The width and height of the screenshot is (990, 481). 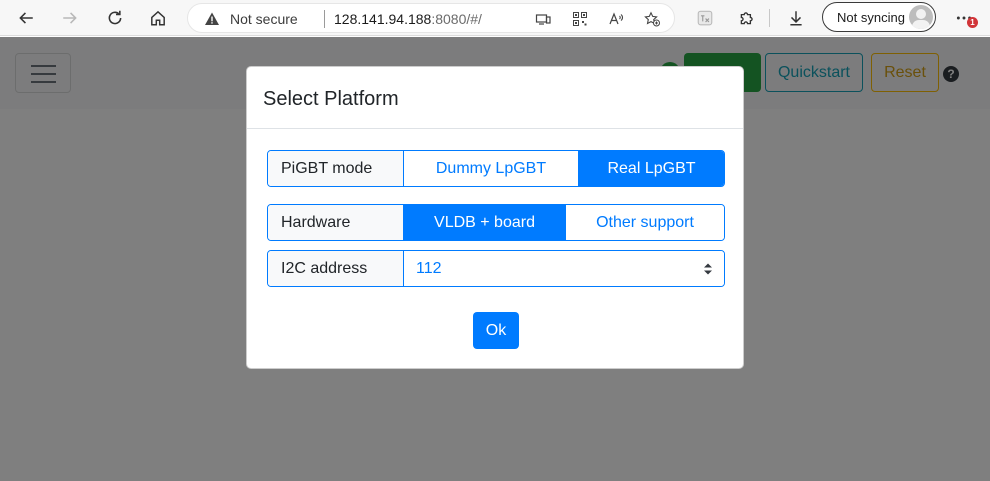 I want to click on read-aloud-icon, so click(x=616, y=18).